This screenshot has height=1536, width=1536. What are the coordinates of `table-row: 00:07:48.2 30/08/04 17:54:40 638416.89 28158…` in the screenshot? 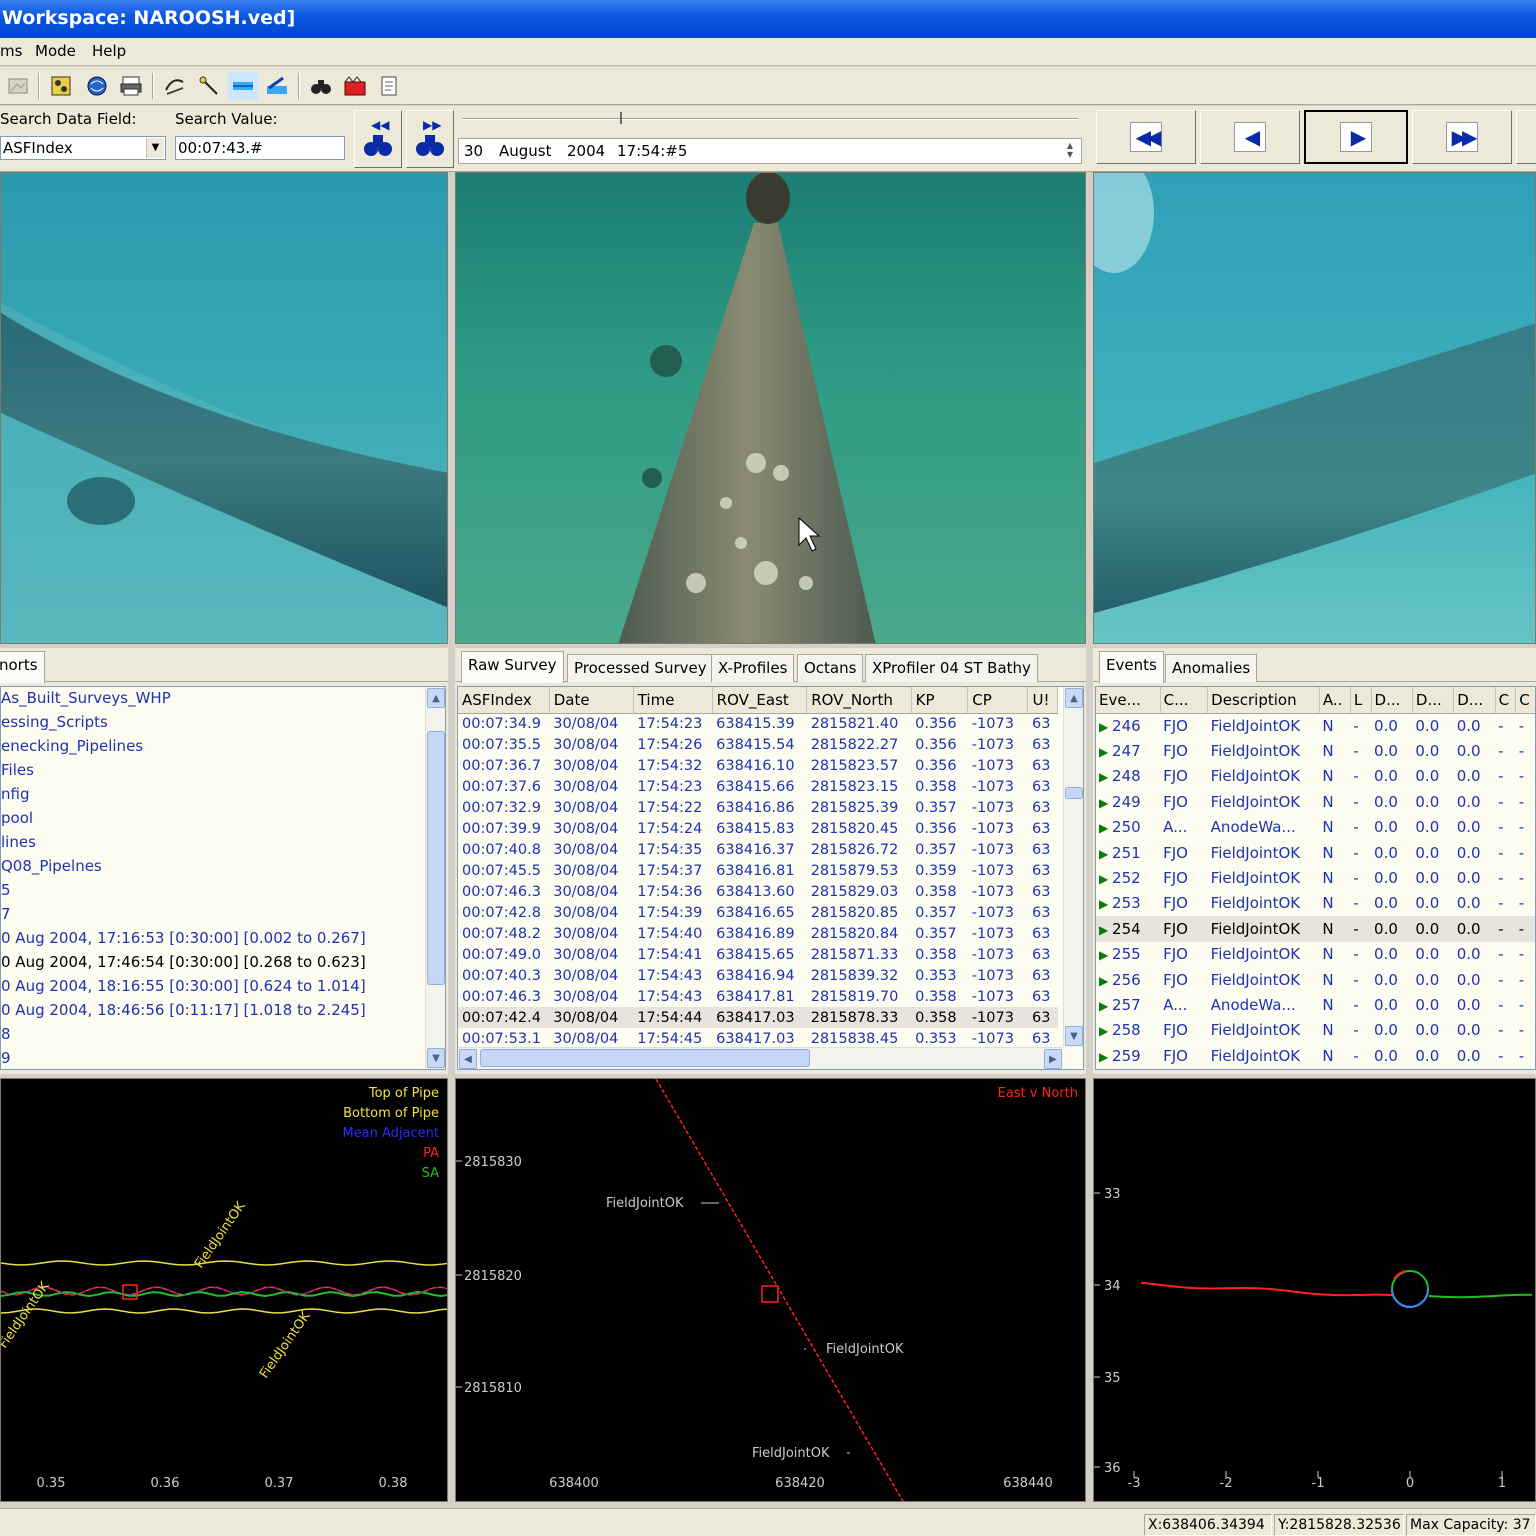 It's located at (758, 933).